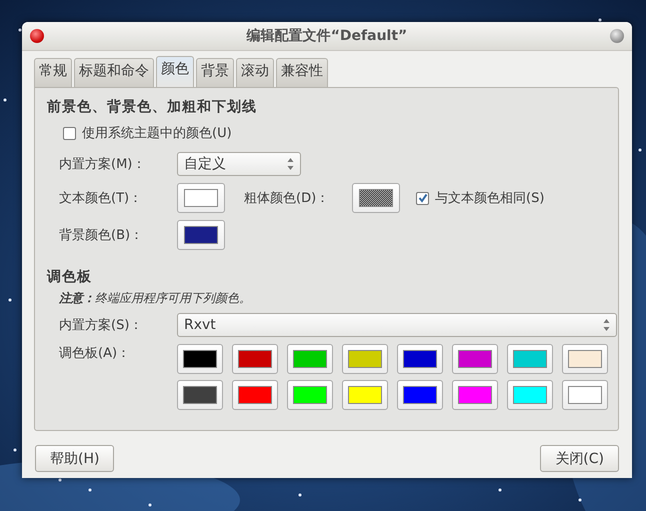 The width and height of the screenshot is (646, 511). Describe the element at coordinates (579, 458) in the screenshot. I see `dialog-button: 关闭(C)` at that location.